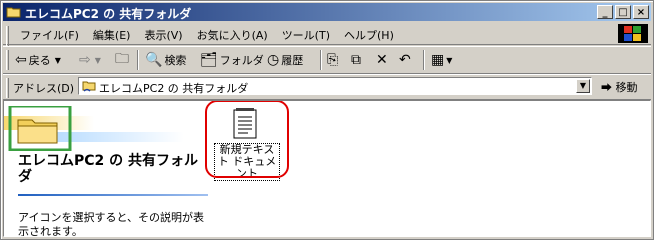 The height and width of the screenshot is (240, 654). I want to click on search-button: 🔍 検索, so click(165, 60).